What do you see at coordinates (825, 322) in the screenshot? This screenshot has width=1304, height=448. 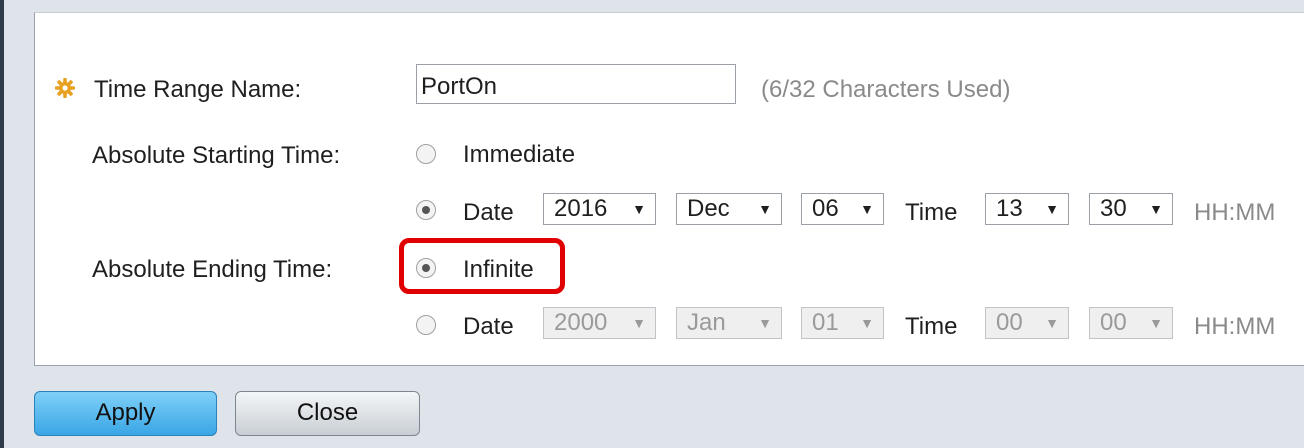 I see `end-day-value: 01` at bounding box center [825, 322].